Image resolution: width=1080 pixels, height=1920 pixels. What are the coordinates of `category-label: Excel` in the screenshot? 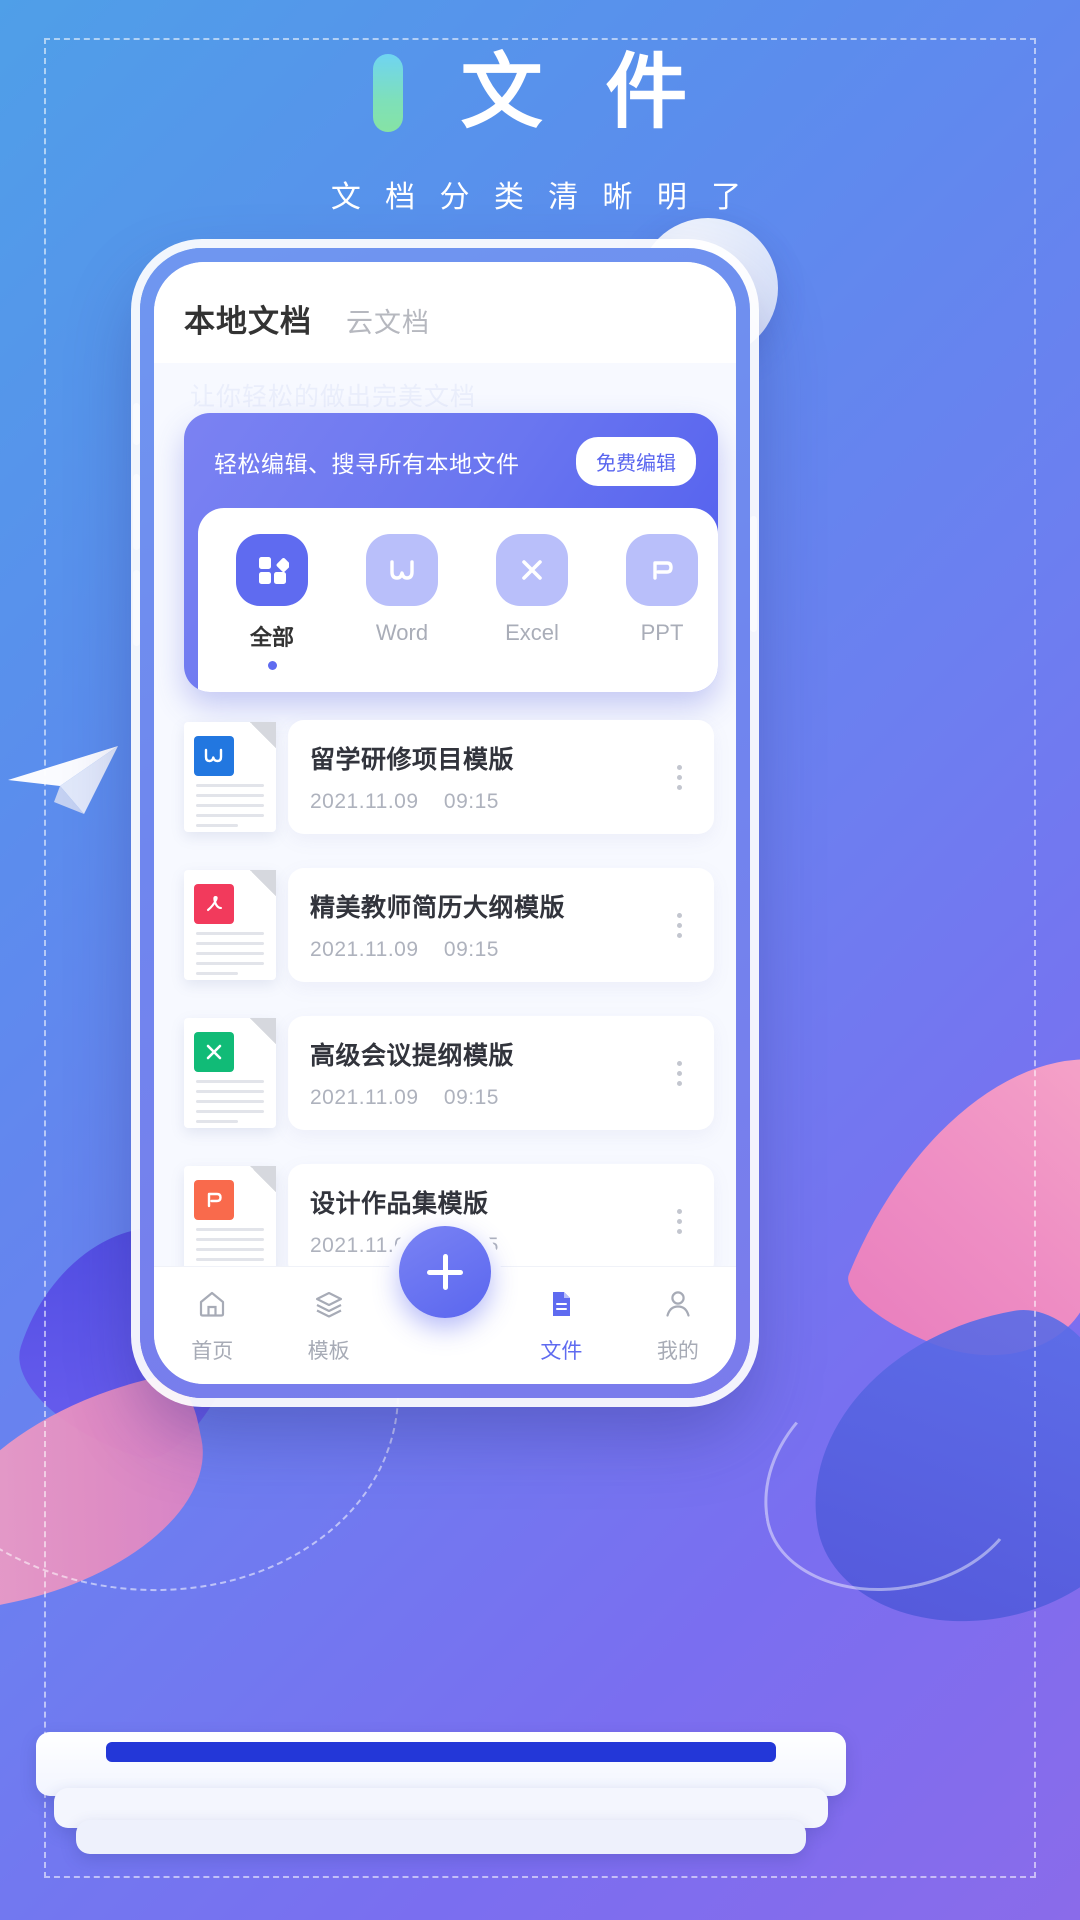 It's located at (532, 632).